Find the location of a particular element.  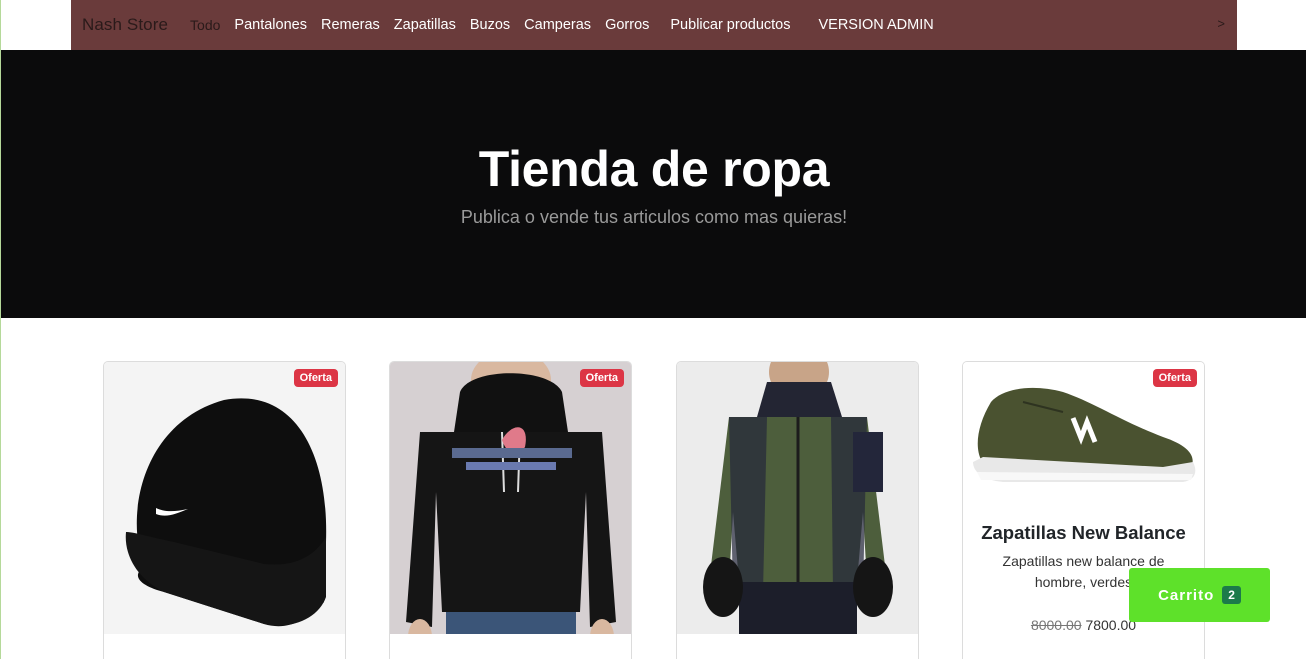

brand-link: Nash Store is located at coordinates (125, 25).